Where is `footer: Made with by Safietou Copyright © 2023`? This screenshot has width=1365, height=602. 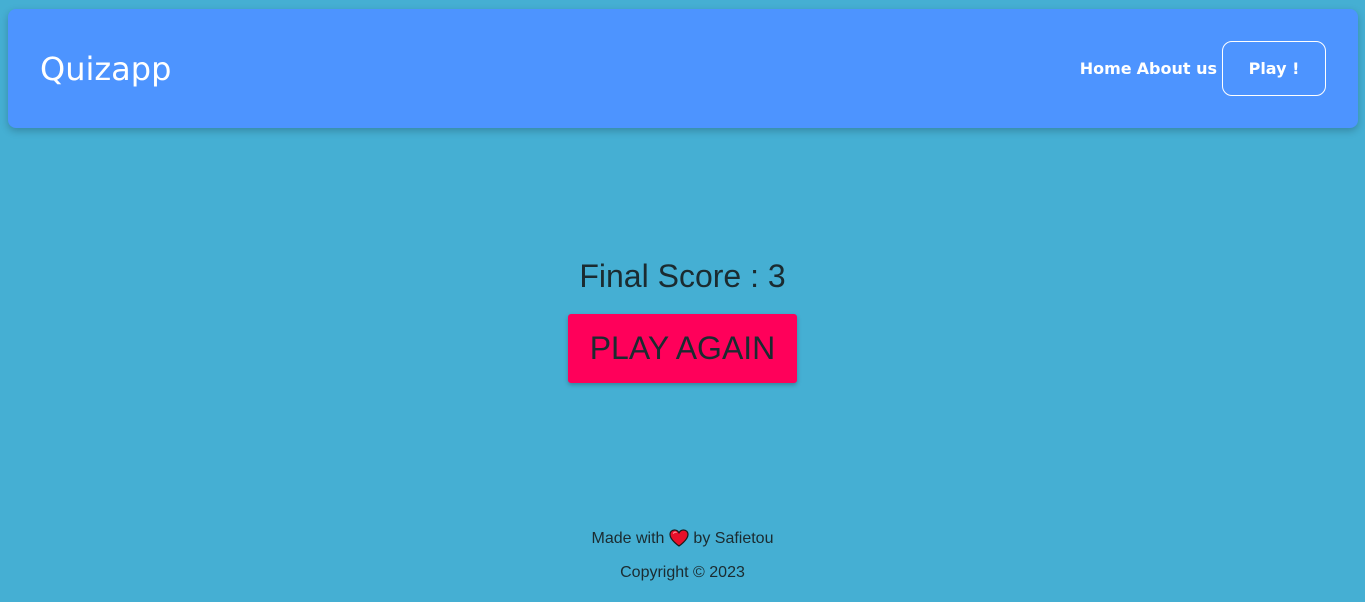 footer: Made with by Safietou Copyright © 2023 is located at coordinates (682, 556).